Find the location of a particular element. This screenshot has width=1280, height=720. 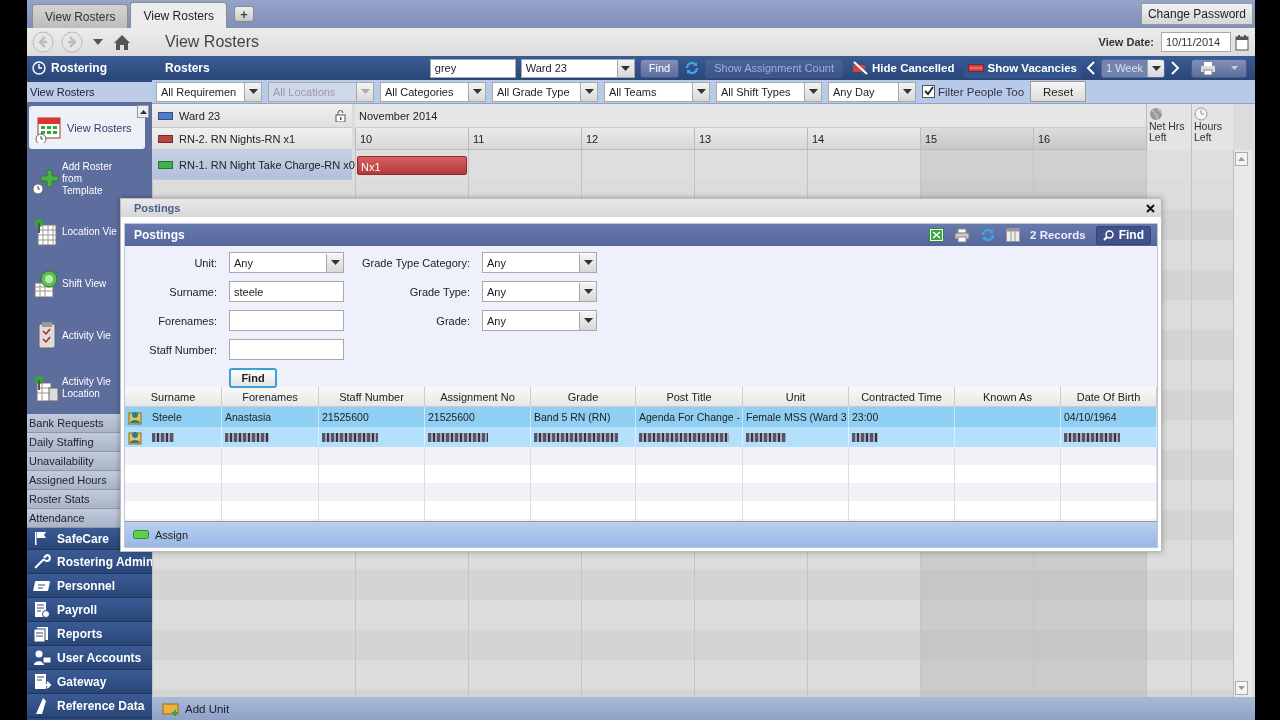

vacancy-bar-icon is located at coordinates (975, 68).